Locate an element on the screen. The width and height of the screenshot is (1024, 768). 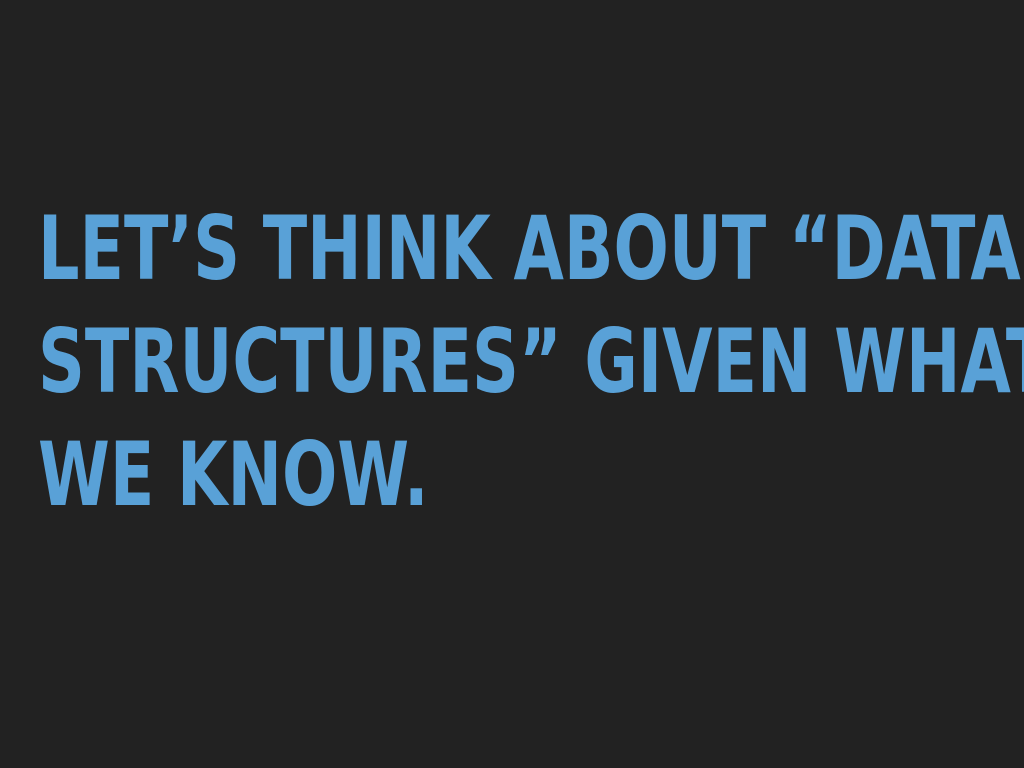
headline-line-2: STRUCTURES” GIVEN WHAT is located at coordinates (531, 361).